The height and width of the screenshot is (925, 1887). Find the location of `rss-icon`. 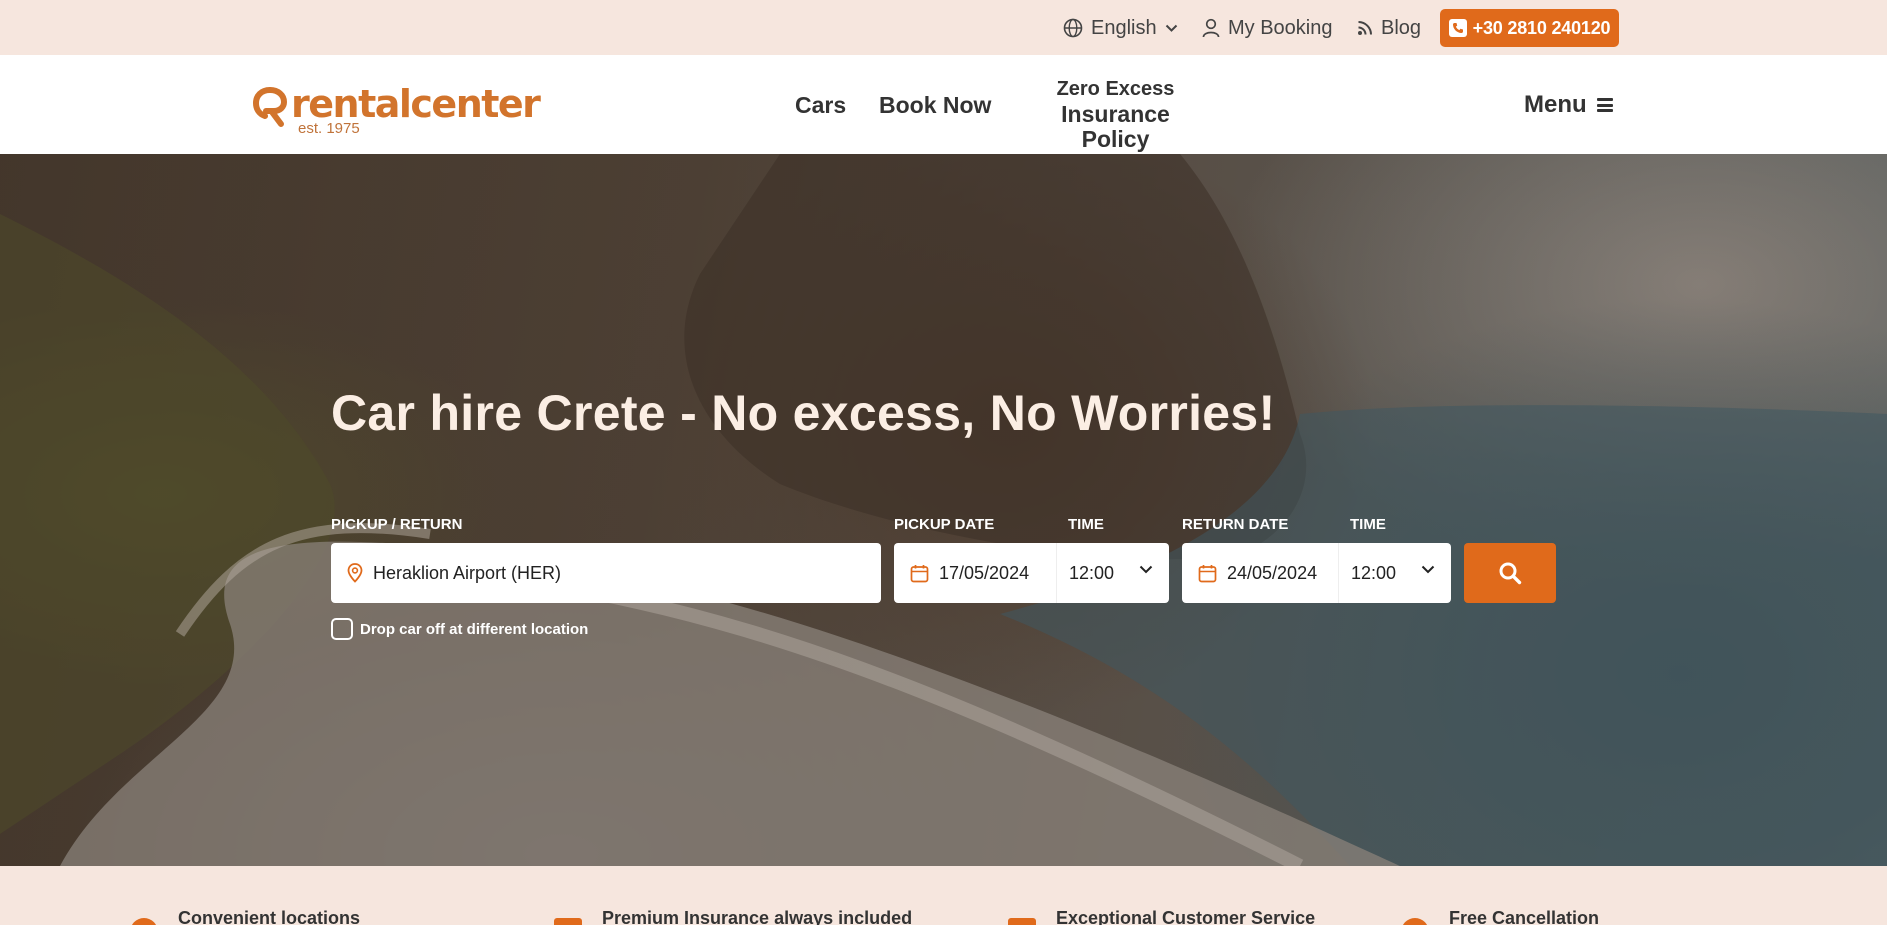

rss-icon is located at coordinates (1365, 28).